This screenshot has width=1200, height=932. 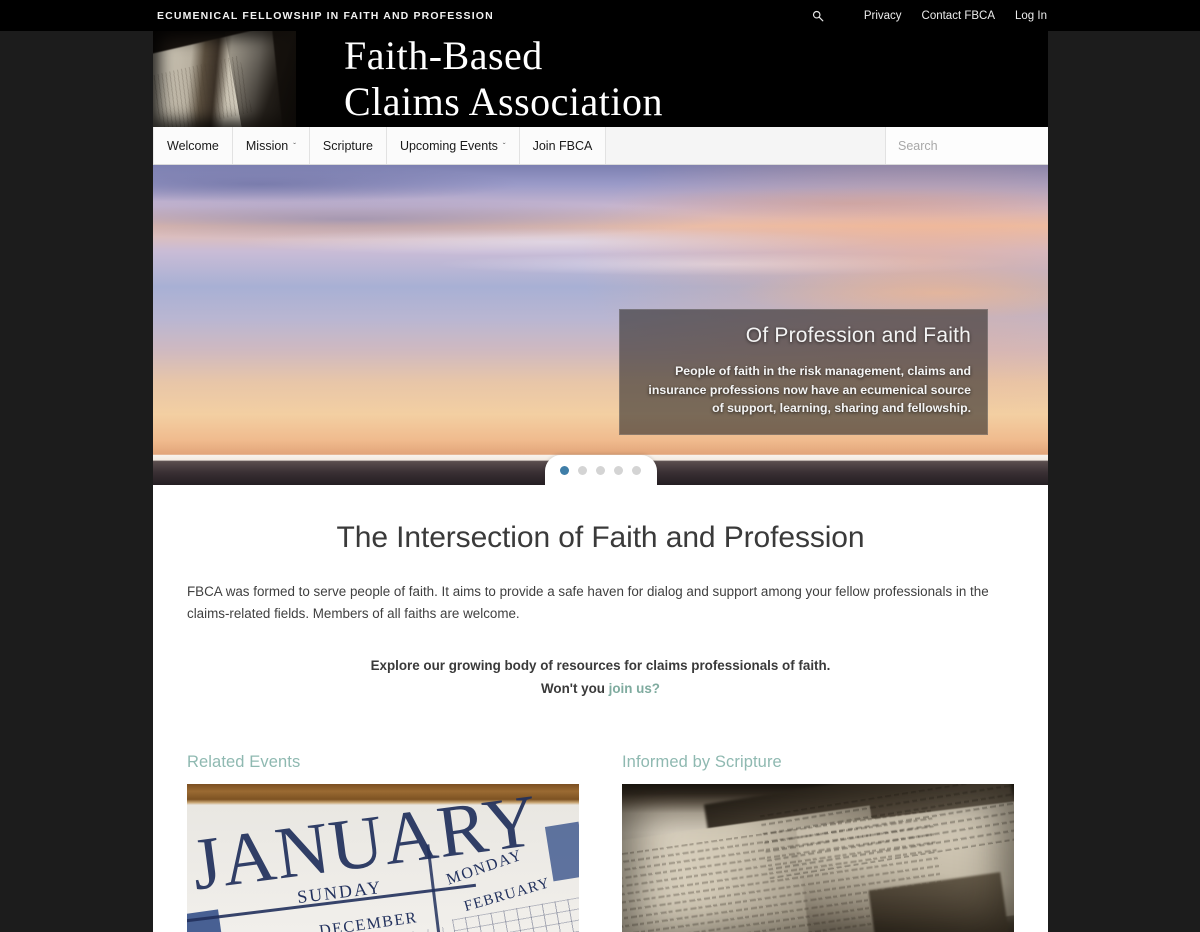 I want to click on nav-item-label: Welcome, so click(x=193, y=145).